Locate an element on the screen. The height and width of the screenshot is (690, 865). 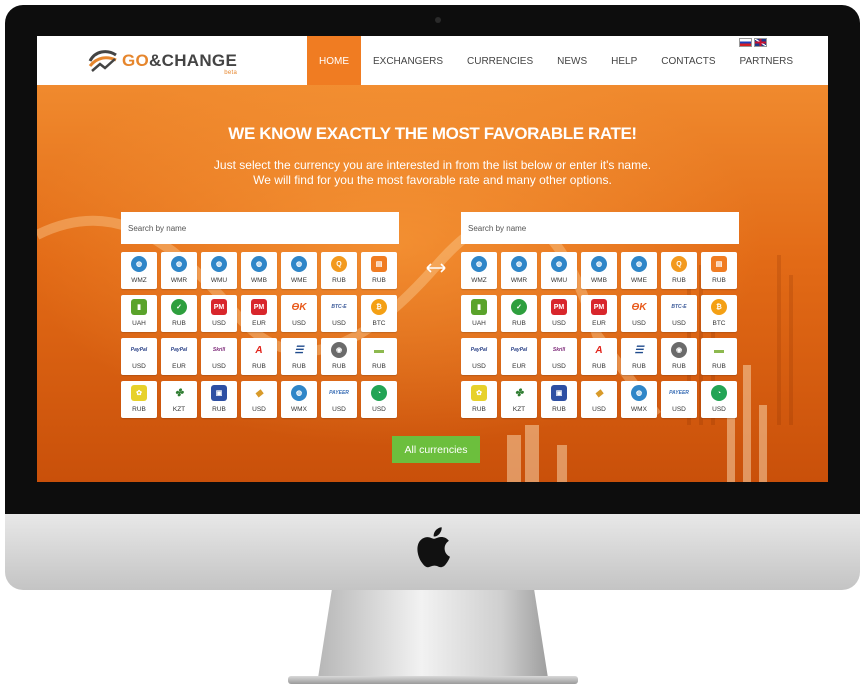
currency-code: UAH is located at coordinates (139, 323).